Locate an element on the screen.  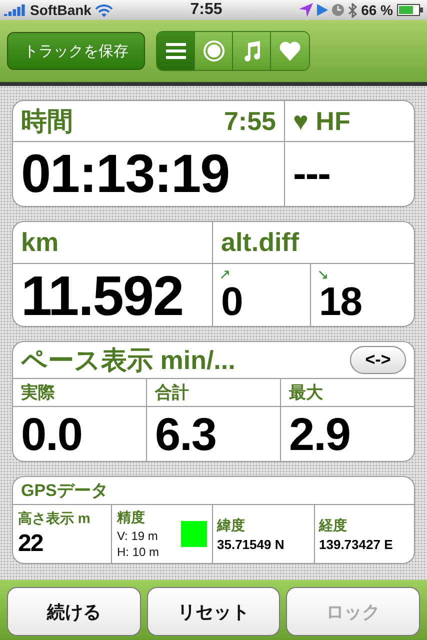
latitude-value: 35.71549 N is located at coordinates (250, 544).